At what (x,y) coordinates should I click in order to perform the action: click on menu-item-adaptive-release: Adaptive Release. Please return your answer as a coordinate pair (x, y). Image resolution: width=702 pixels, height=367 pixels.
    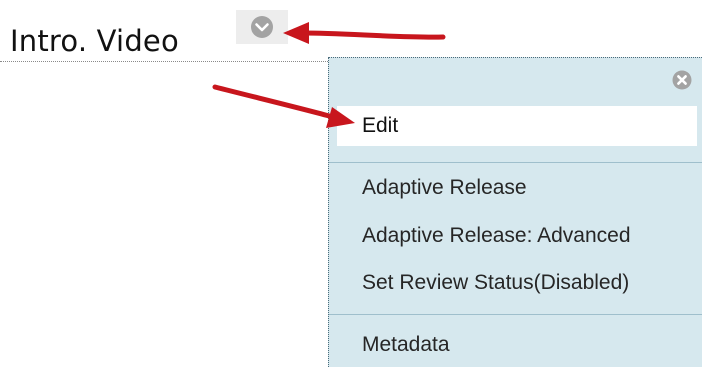
    Looking at the image, I should click on (515, 188).